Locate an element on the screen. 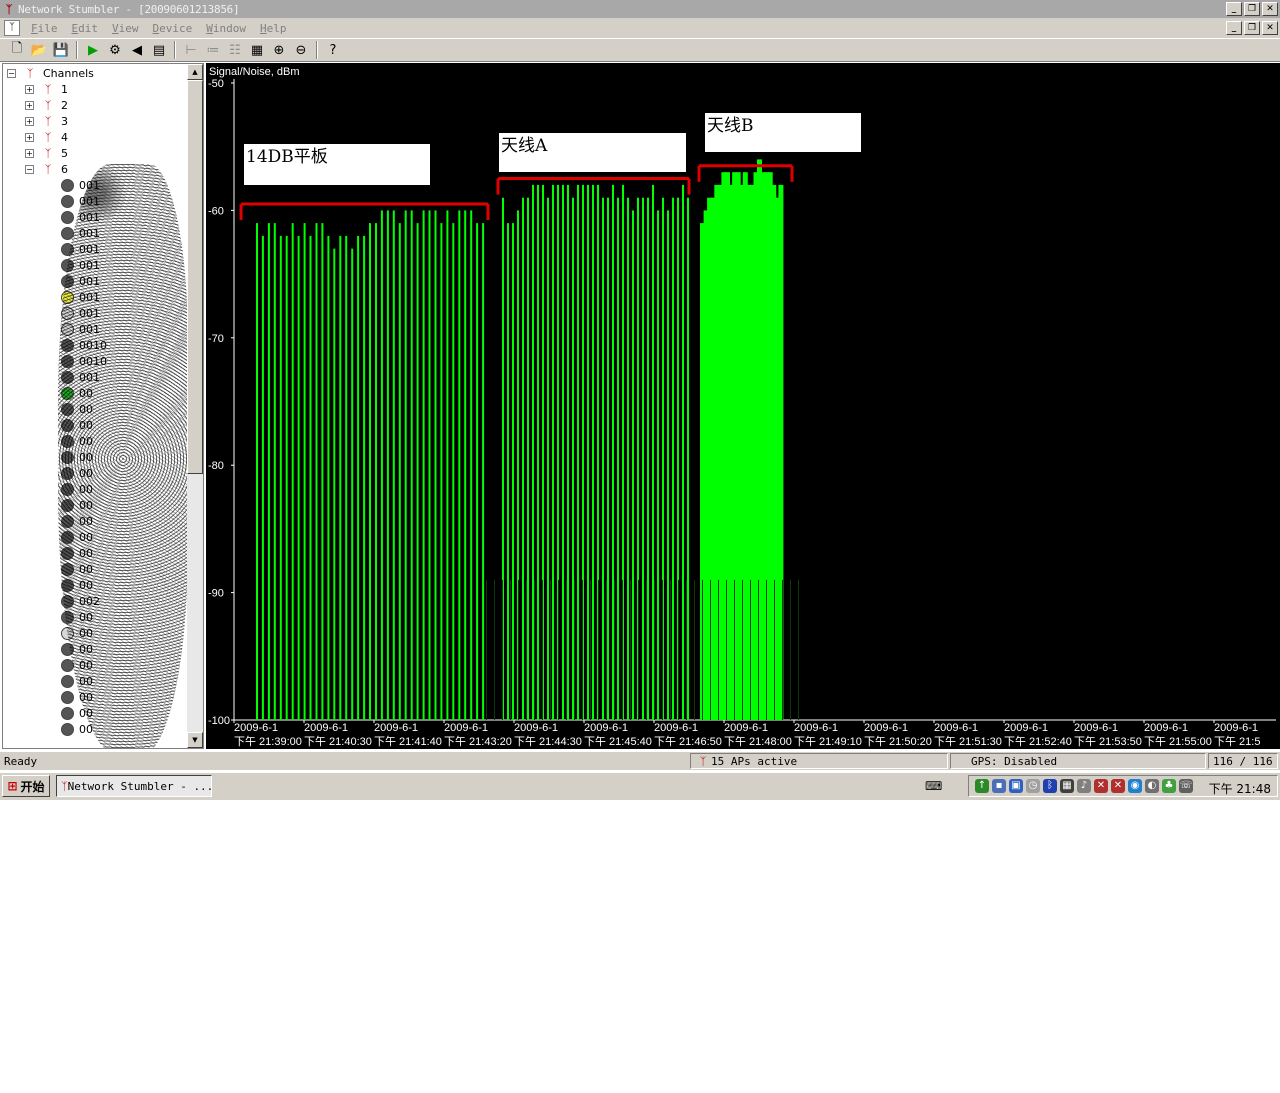  update-tray-icon: ◐ is located at coordinates (1152, 786).